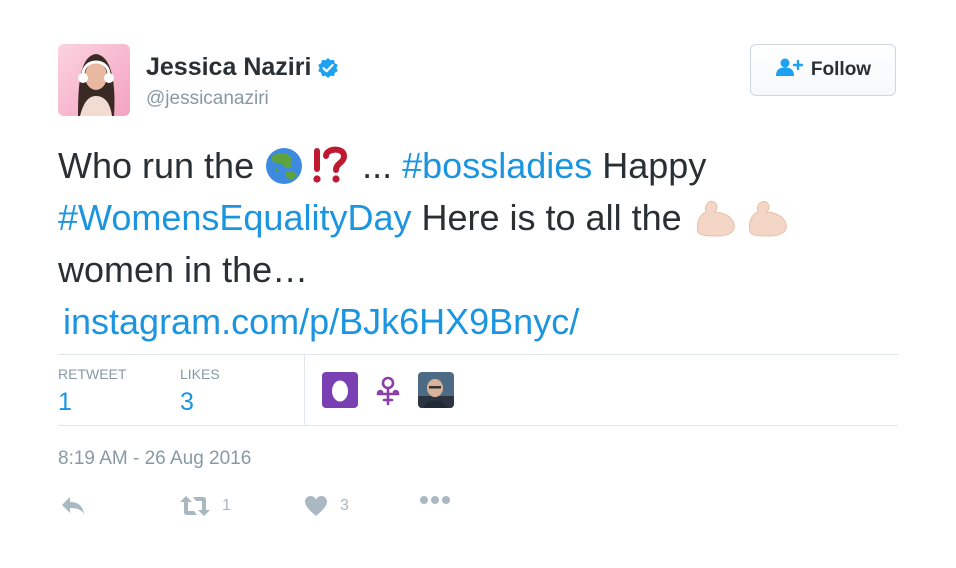 This screenshot has height=568, width=956. I want to click on likers-avatars, so click(388, 390).